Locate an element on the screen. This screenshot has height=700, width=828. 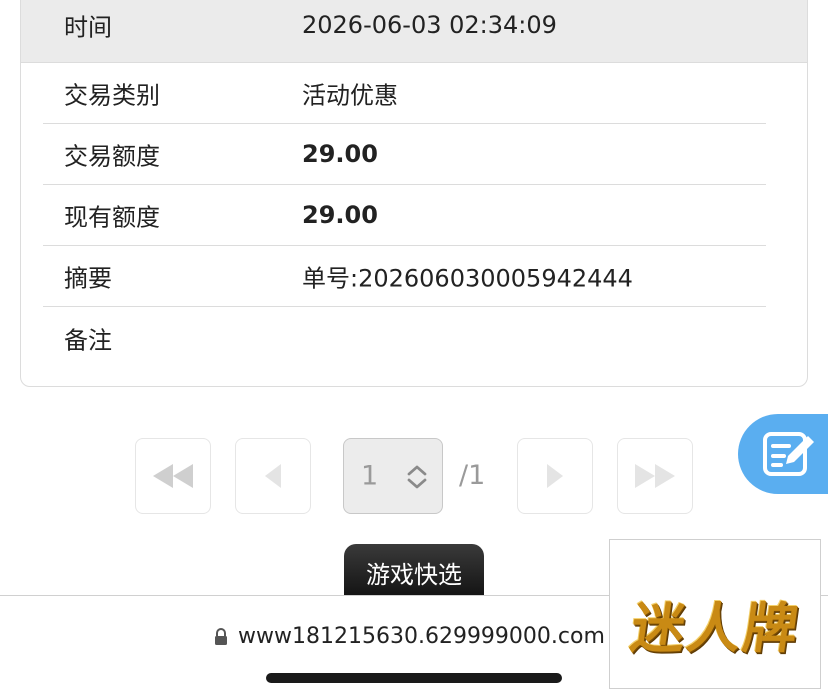
time-label: 时间 is located at coordinates (88, 27).